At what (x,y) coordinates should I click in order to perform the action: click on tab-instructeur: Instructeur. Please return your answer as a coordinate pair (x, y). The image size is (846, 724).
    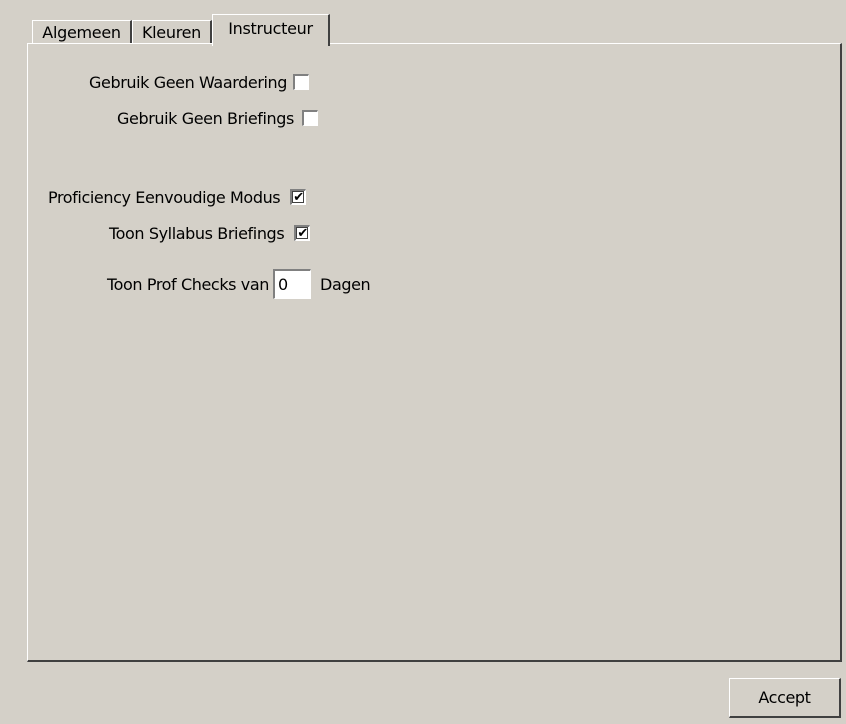
    Looking at the image, I should click on (271, 30).